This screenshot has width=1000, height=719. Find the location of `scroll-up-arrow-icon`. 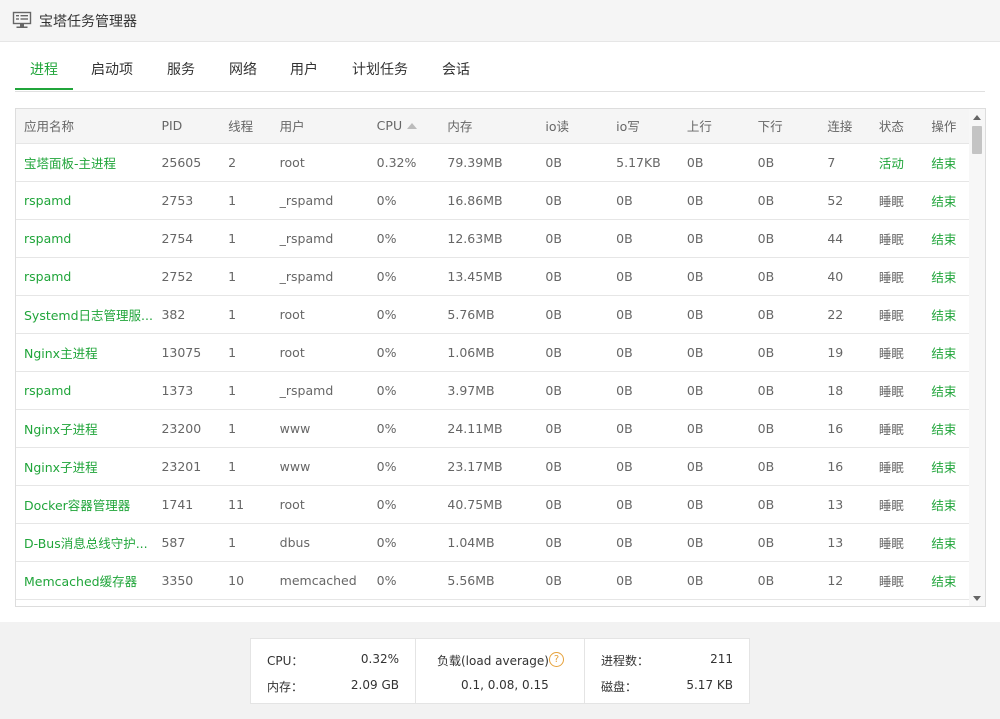

scroll-up-arrow-icon is located at coordinates (977, 117).